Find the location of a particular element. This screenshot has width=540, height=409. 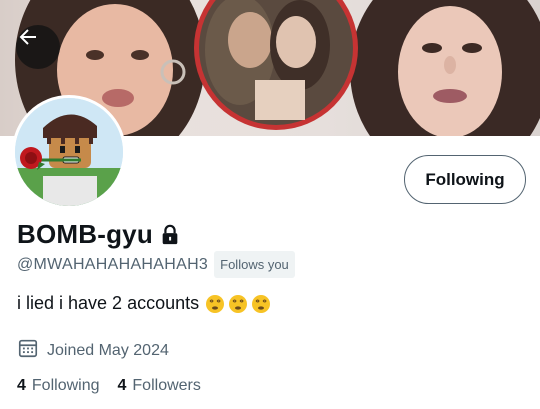

avatar-image is located at coordinates (69, 152).